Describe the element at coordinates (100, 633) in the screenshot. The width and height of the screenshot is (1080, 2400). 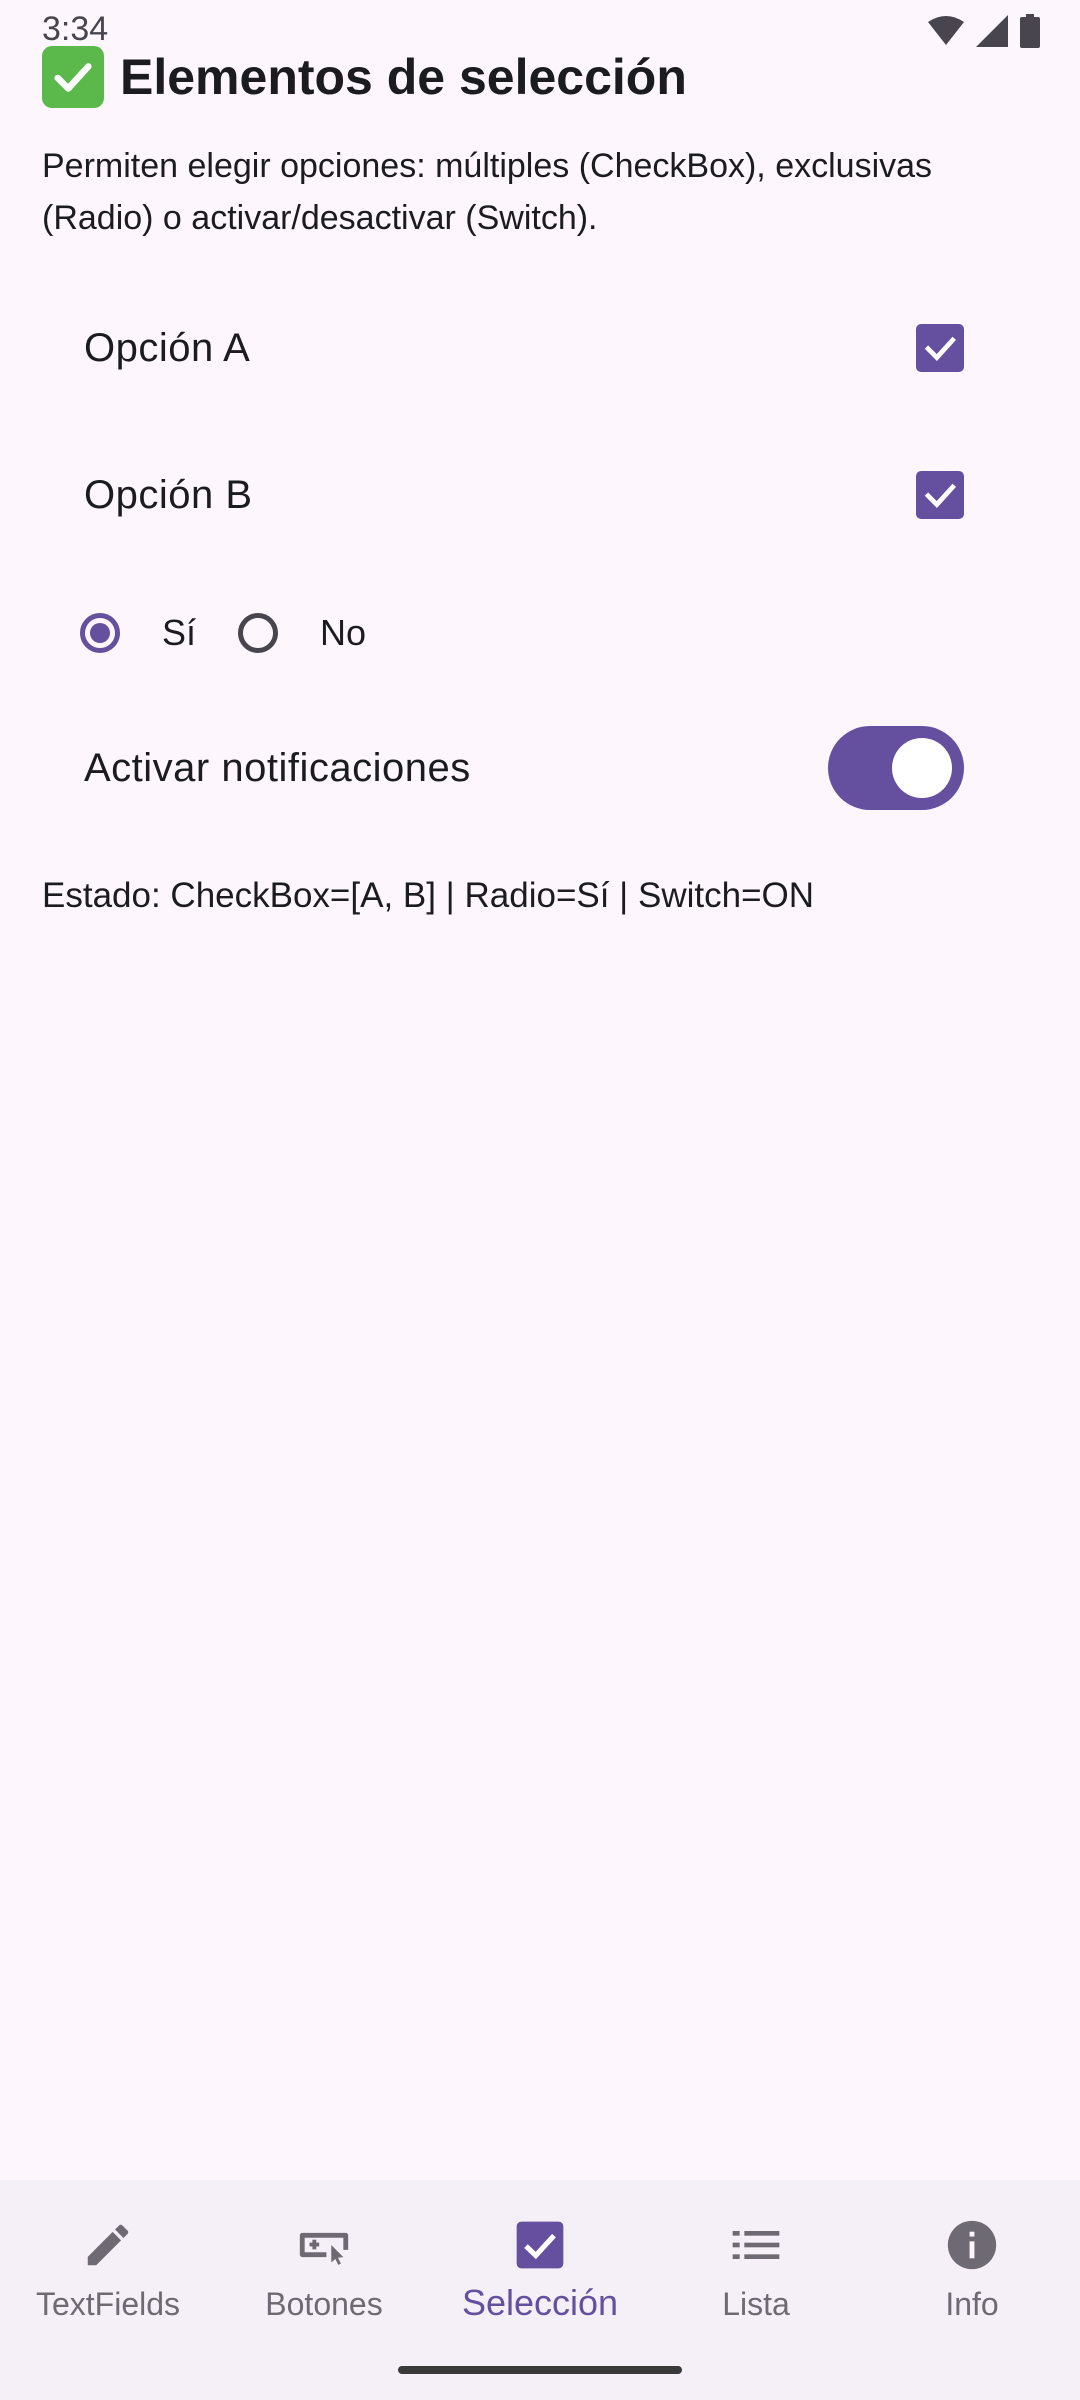
I see `radio-si` at that location.